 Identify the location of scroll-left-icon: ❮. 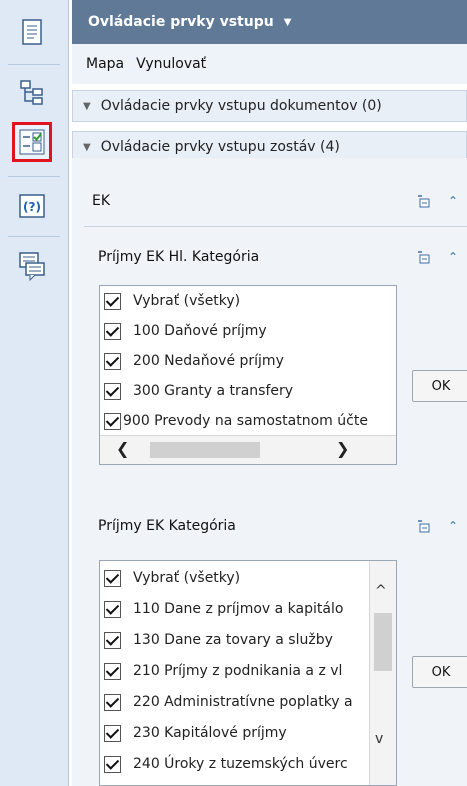
(122, 448).